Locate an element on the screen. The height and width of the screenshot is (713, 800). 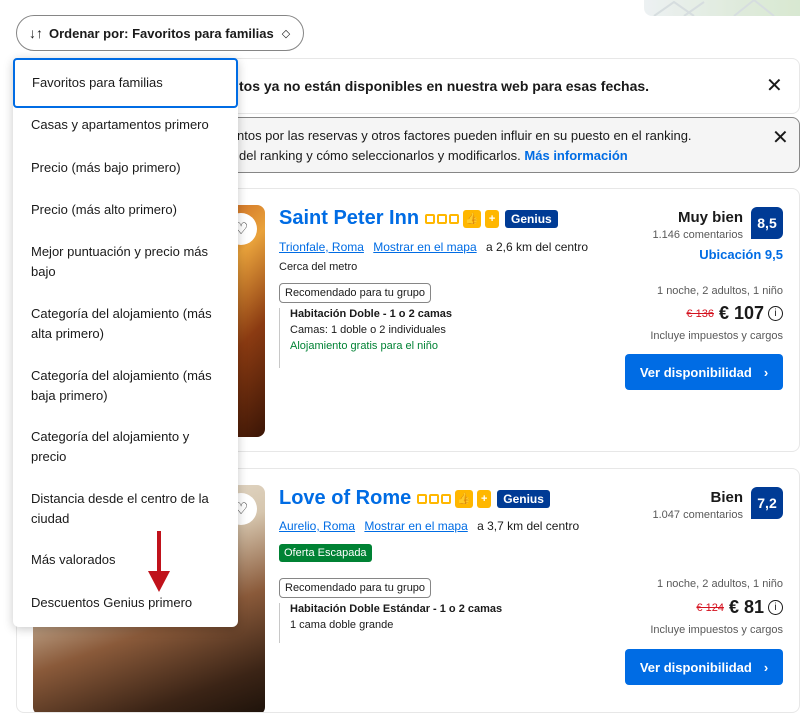
district-link: Trionfale, Roma is located at coordinates (321, 247).